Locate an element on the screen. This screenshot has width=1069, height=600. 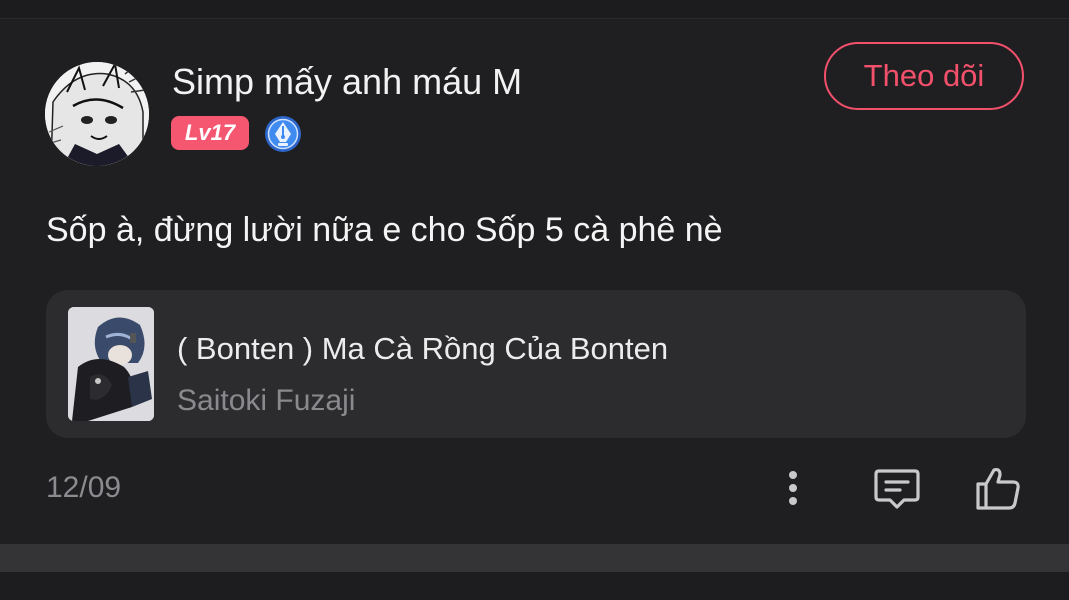
thumbs-up-icon is located at coordinates (998, 488).